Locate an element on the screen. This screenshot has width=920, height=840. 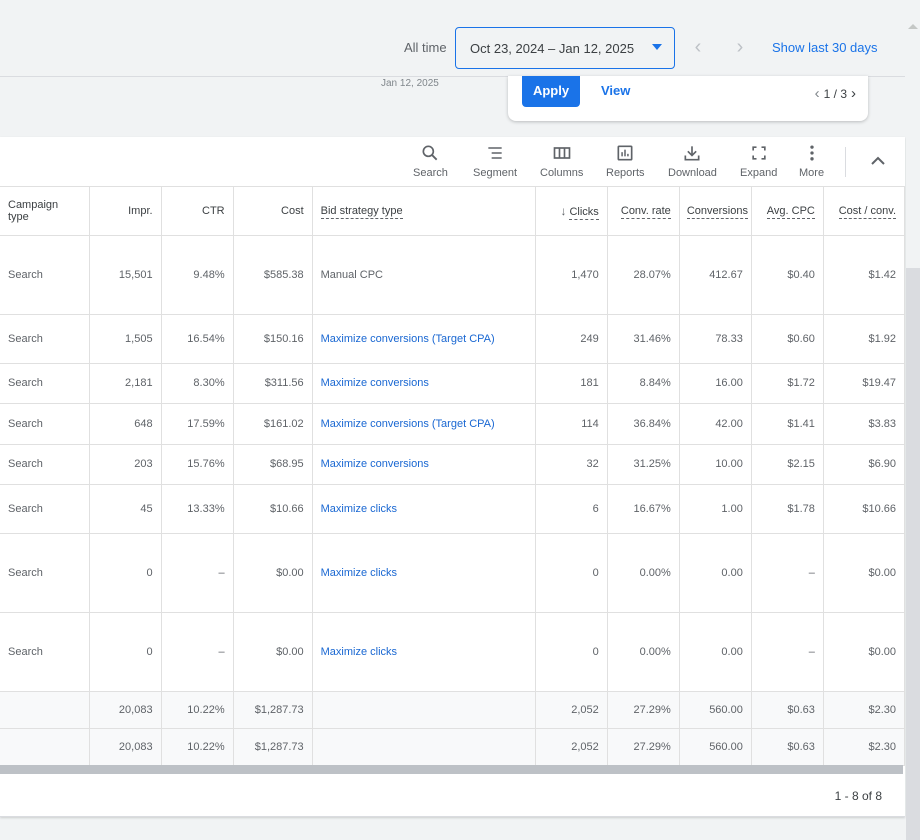
next-period-button: › is located at coordinates (740, 47).